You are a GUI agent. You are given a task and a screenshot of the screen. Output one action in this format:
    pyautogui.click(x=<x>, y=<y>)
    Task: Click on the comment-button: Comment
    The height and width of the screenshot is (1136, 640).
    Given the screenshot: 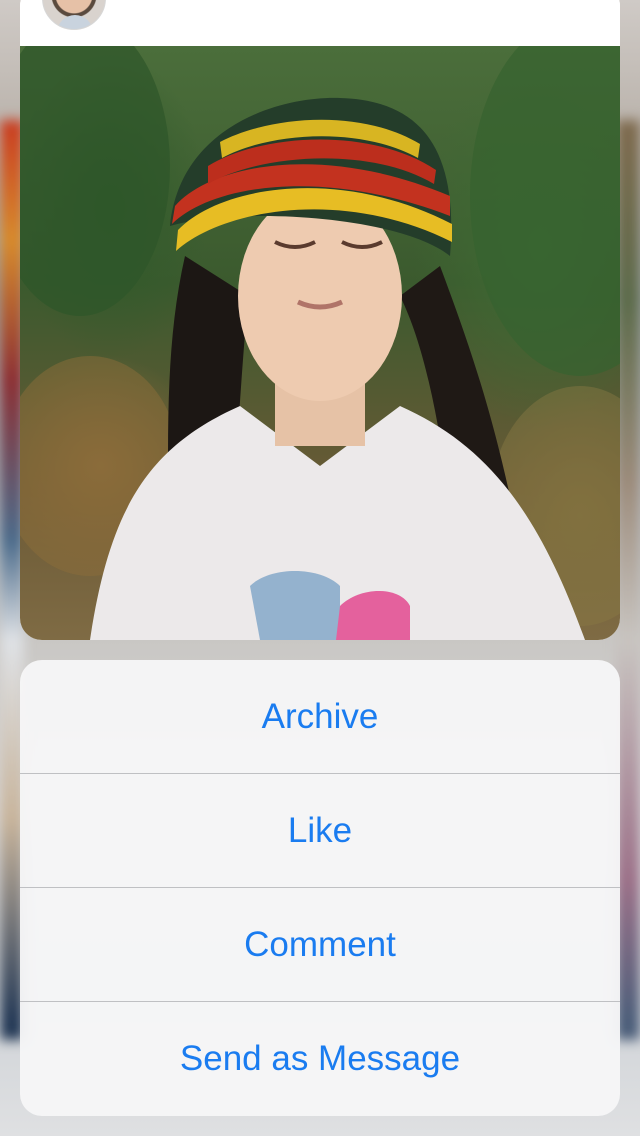 What is the action you would take?
    pyautogui.click(x=320, y=945)
    